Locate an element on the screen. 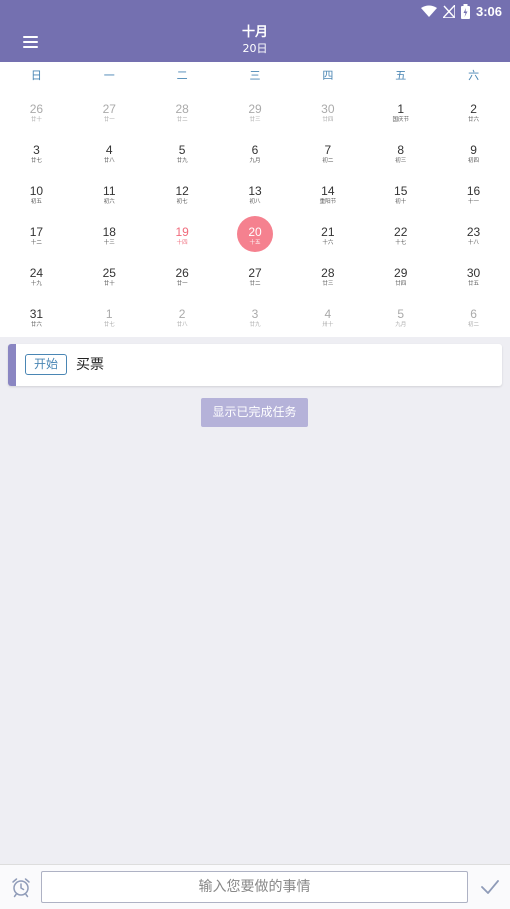 The width and height of the screenshot is (510, 909). calendar-day: 14 重阳节 is located at coordinates (327, 205).